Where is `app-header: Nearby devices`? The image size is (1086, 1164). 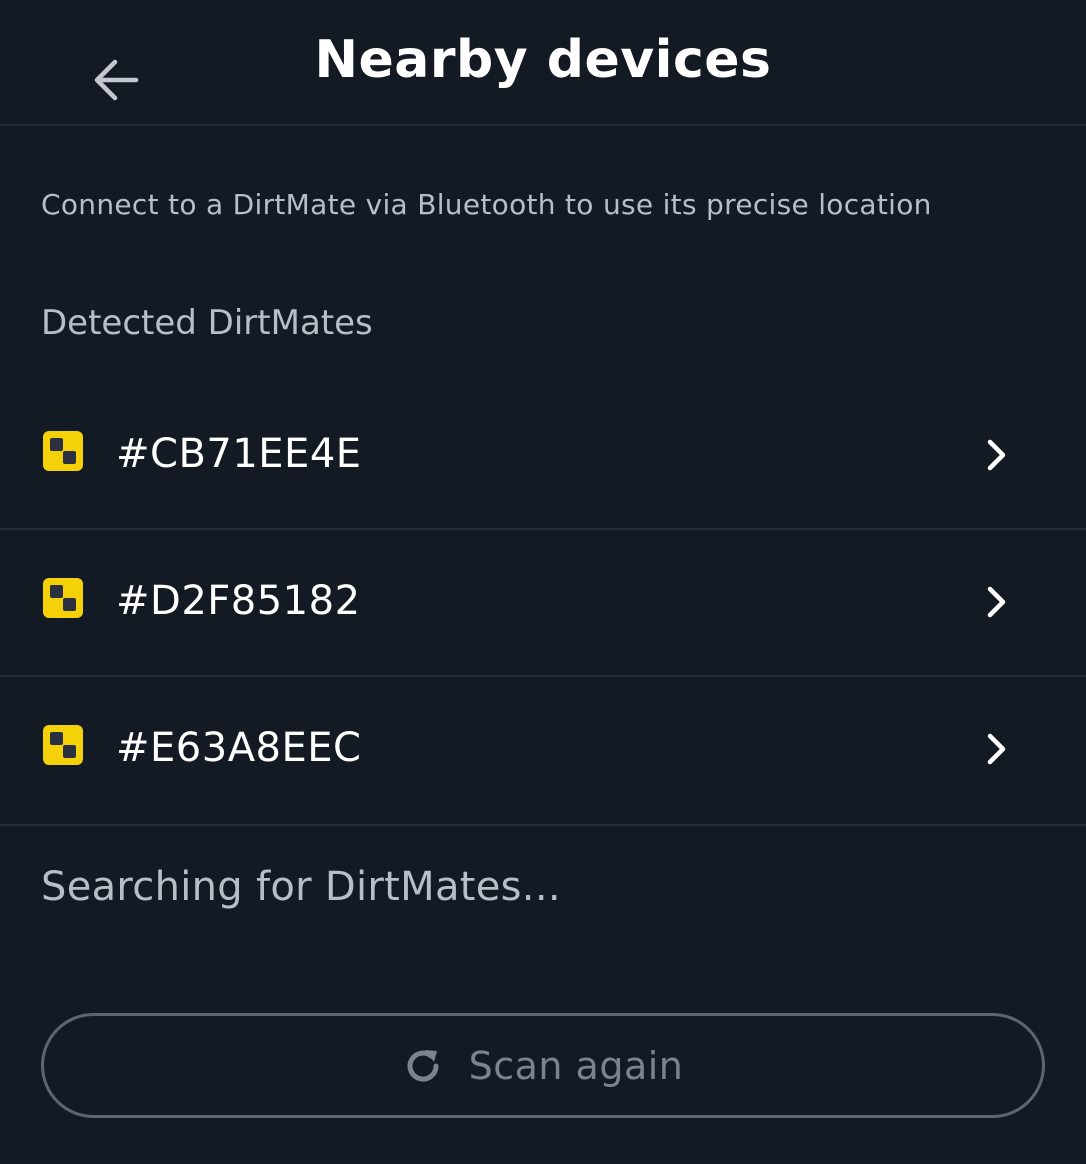
app-header: Nearby devices is located at coordinates (543, 63).